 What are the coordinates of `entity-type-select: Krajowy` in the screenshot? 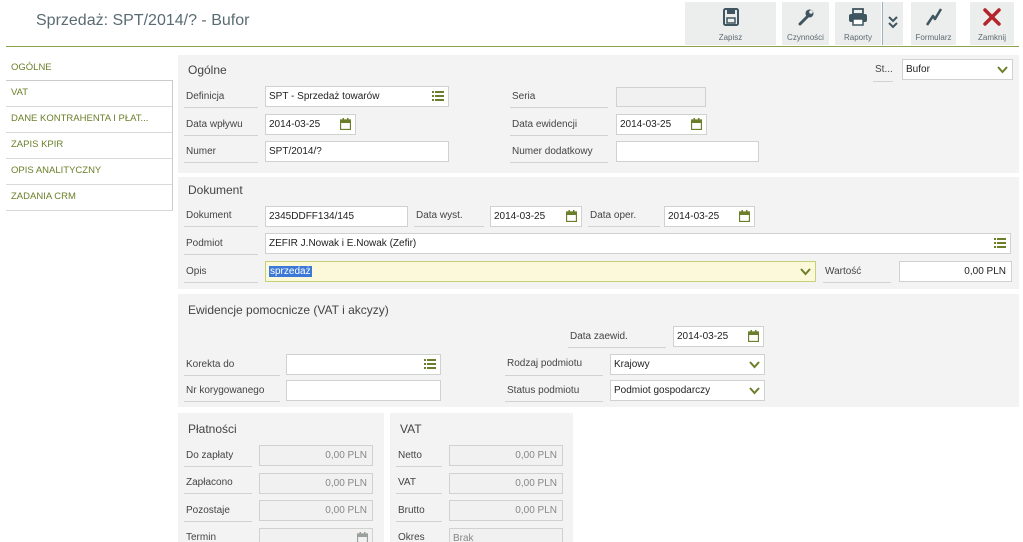 It's located at (687, 364).